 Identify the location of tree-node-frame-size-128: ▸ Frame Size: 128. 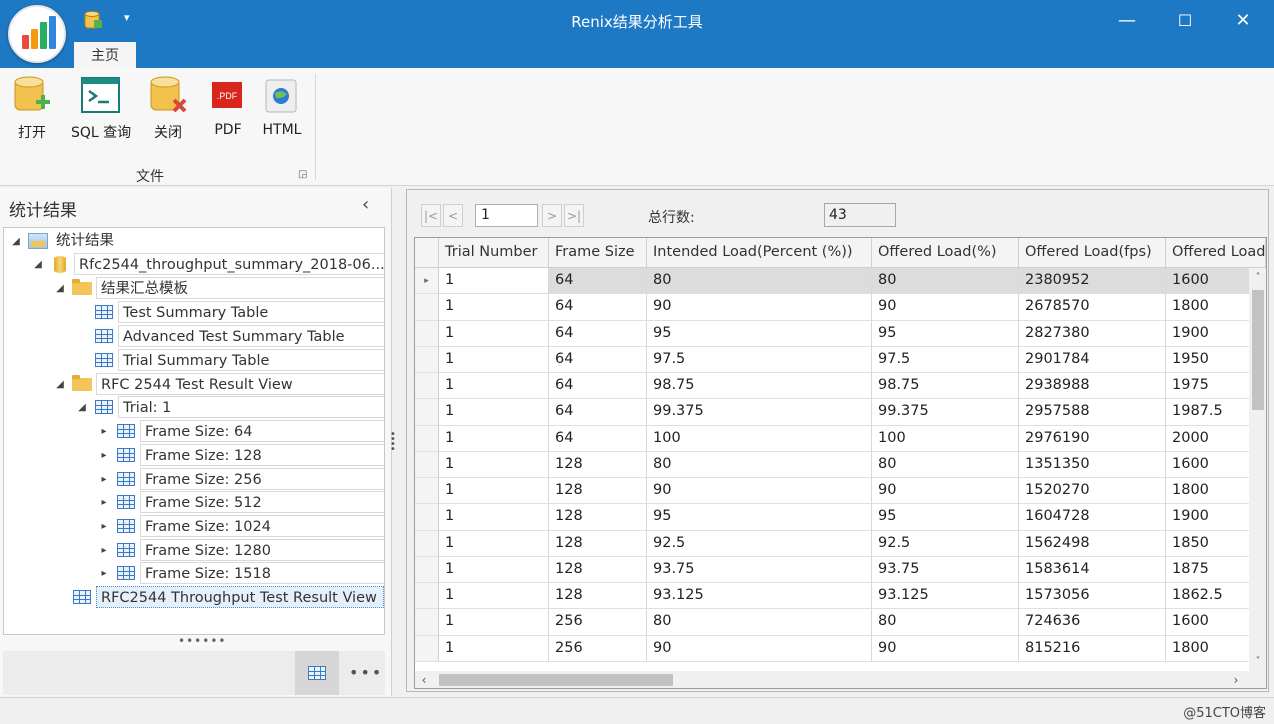
(241, 455).